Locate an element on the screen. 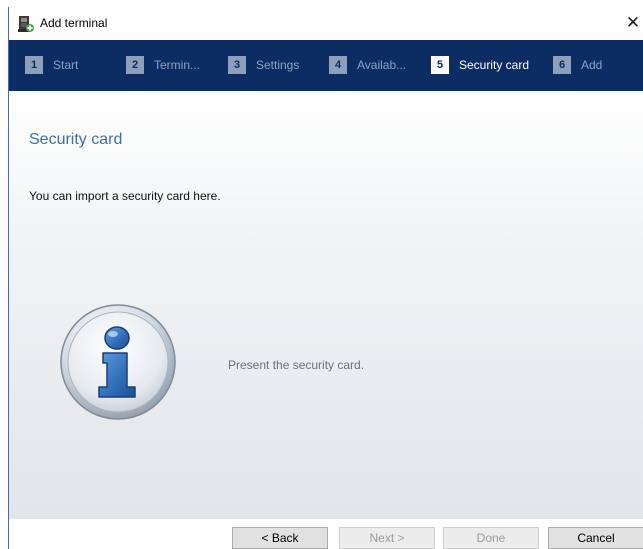 The width and height of the screenshot is (643, 549). wizard-footer: < Back Next > Done Cancel is located at coordinates (326, 534).